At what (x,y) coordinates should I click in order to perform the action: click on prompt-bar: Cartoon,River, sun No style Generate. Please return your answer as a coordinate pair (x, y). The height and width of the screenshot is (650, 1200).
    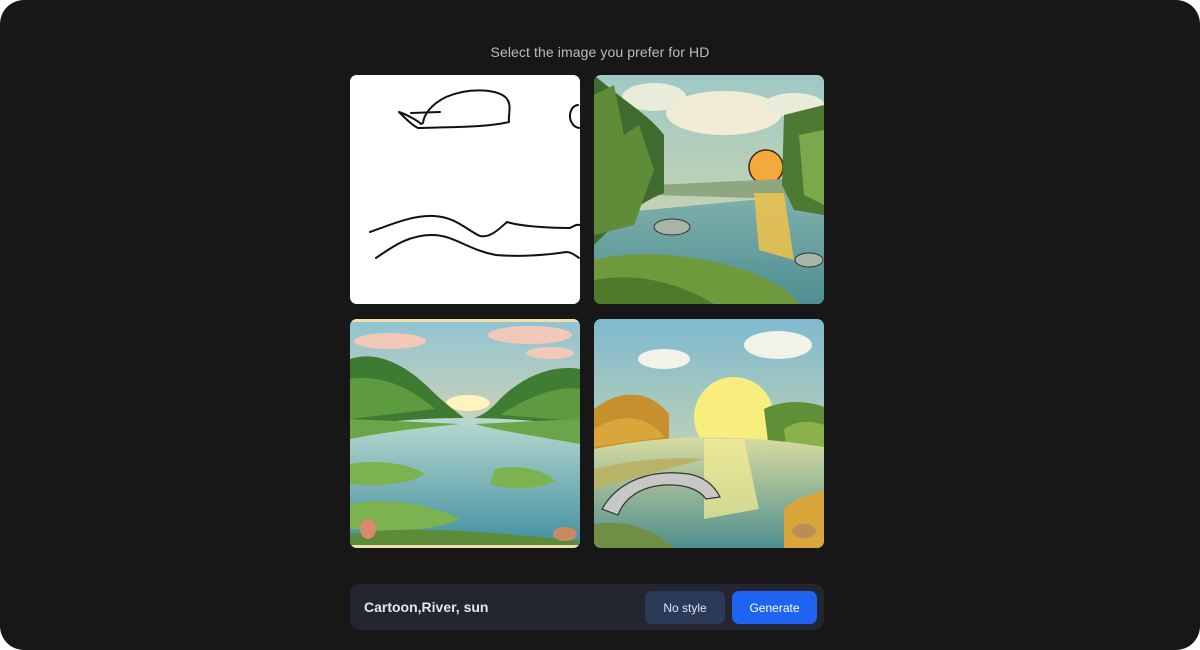
    Looking at the image, I should click on (587, 607).